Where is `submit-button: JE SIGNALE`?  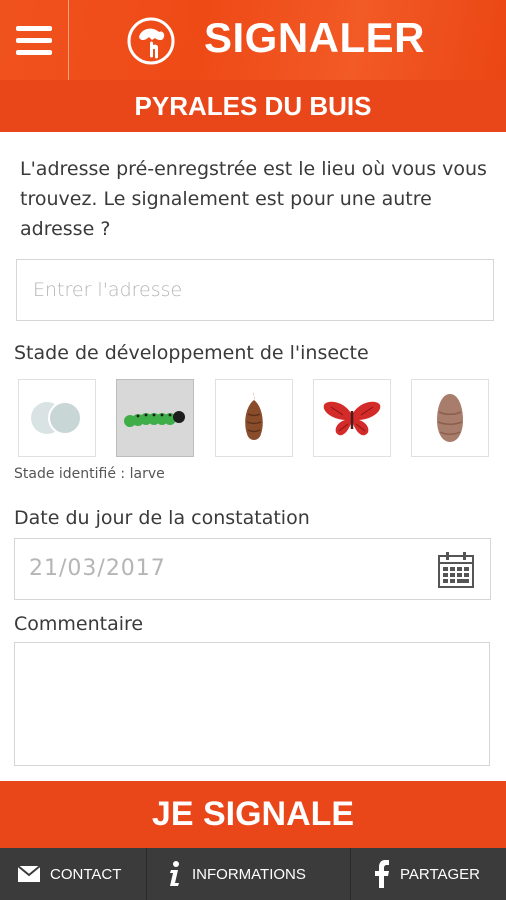
submit-button: JE SIGNALE is located at coordinates (253, 814).